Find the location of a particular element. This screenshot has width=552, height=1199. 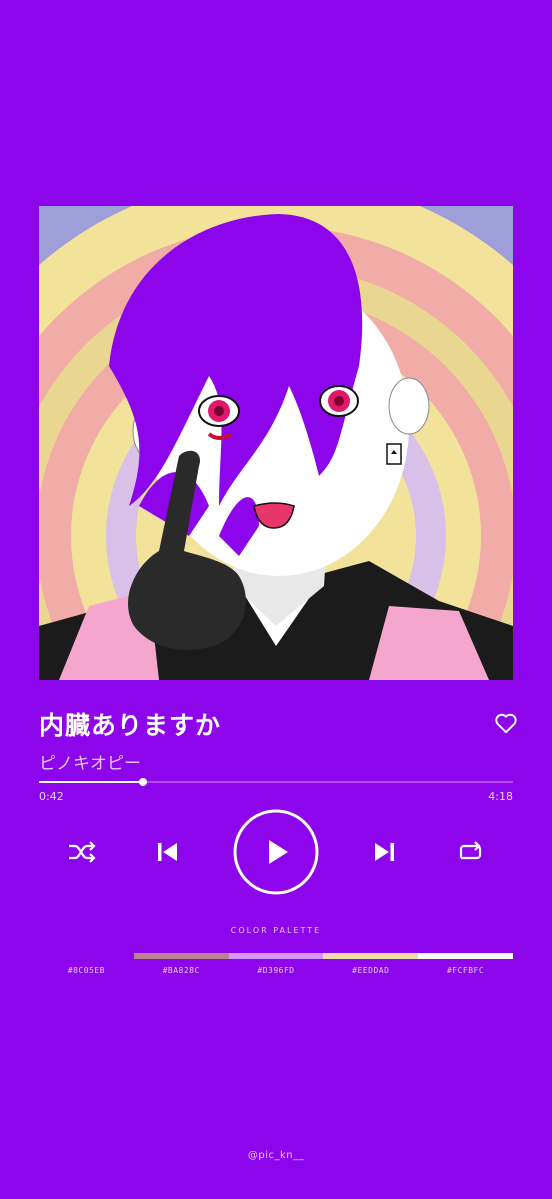

creator-handle: @pic_kn__ is located at coordinates (276, 1155).